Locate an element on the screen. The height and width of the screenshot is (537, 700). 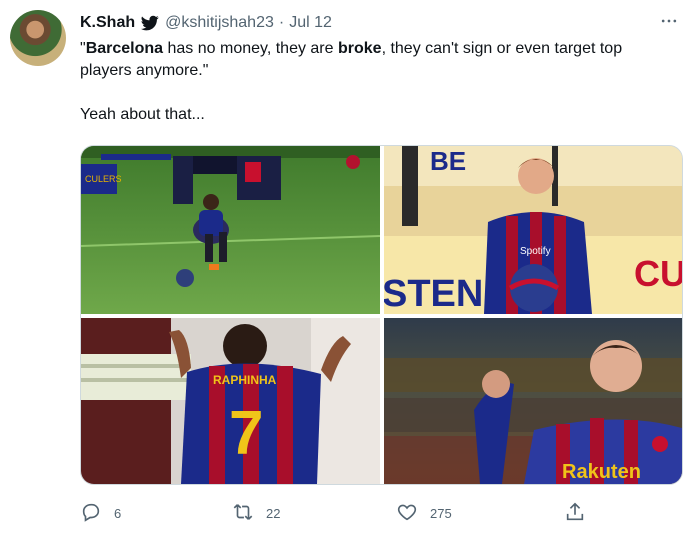
more-options-icon is located at coordinates (669, 21).